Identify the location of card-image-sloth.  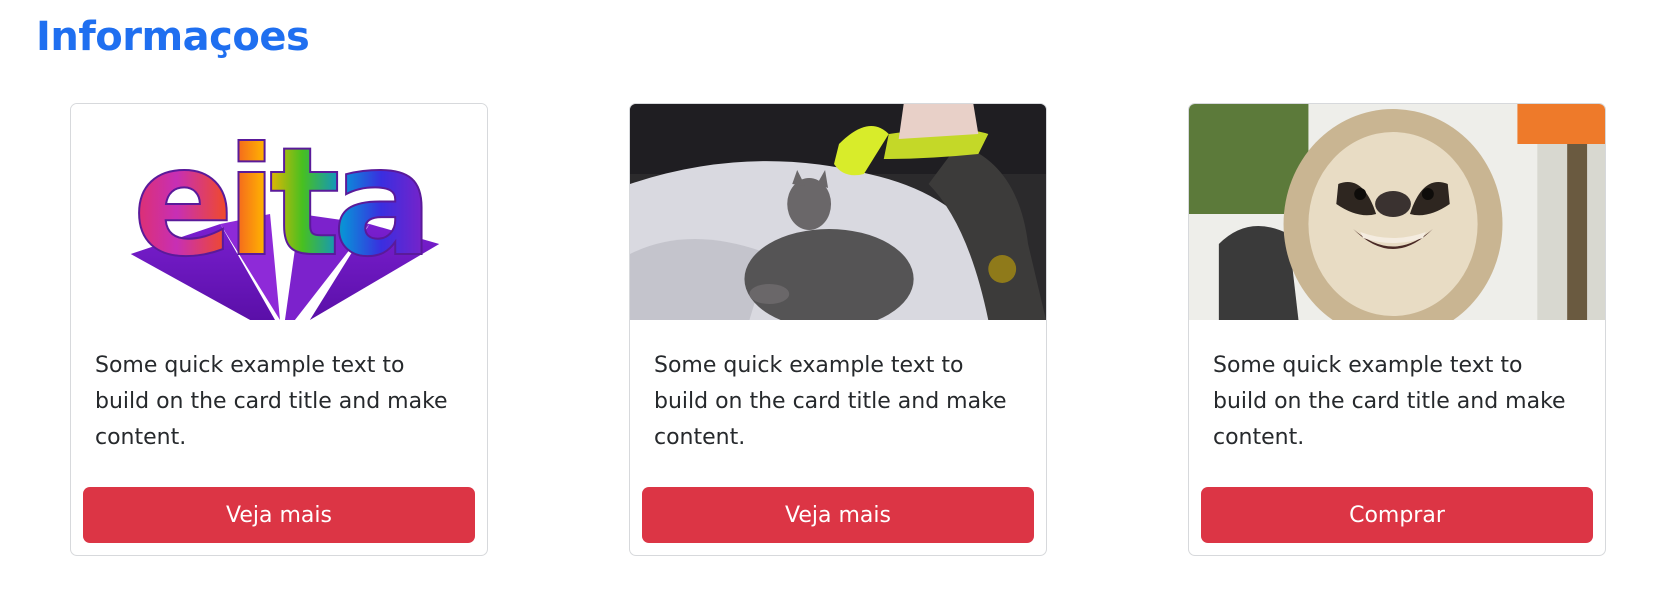
(1397, 212).